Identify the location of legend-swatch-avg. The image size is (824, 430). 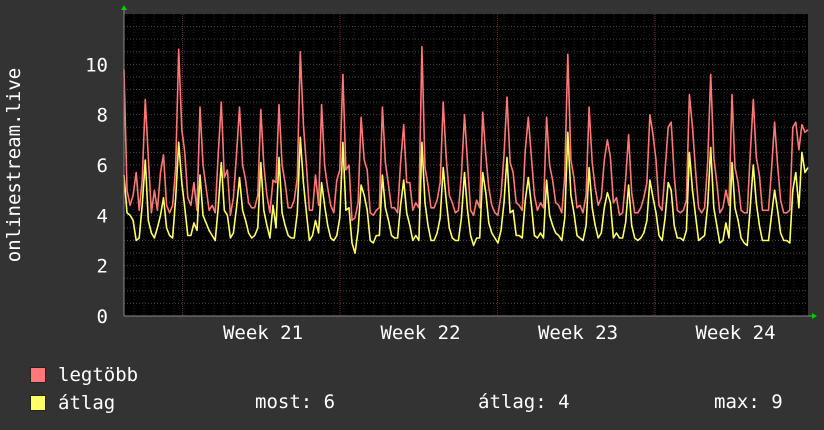
(38, 403).